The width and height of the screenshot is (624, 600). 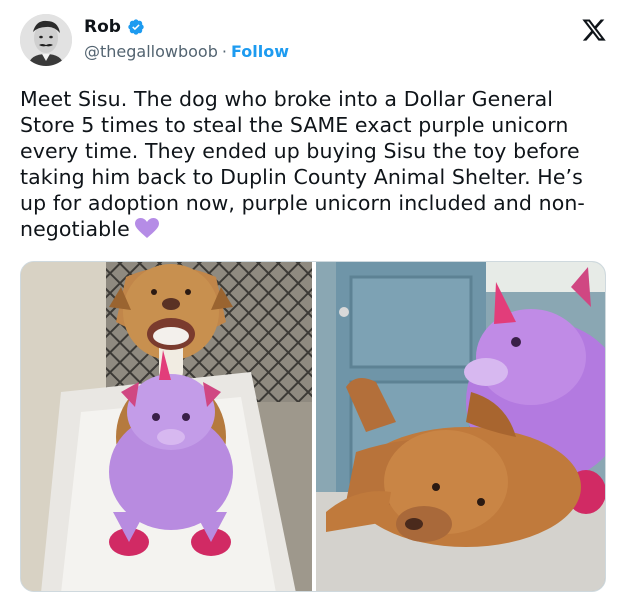 What do you see at coordinates (151, 51) in the screenshot?
I see `user-handle: @thegallowboob` at bounding box center [151, 51].